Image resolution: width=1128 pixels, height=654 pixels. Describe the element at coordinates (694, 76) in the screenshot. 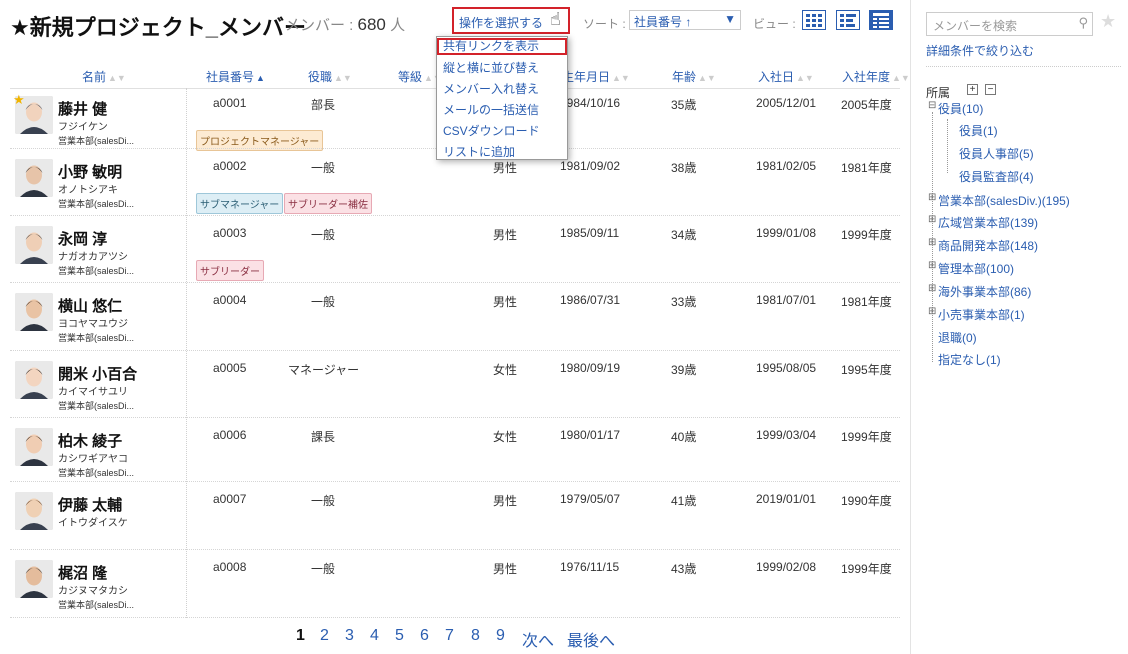

I see `column-header-age: 年齢 ▲▼` at that location.